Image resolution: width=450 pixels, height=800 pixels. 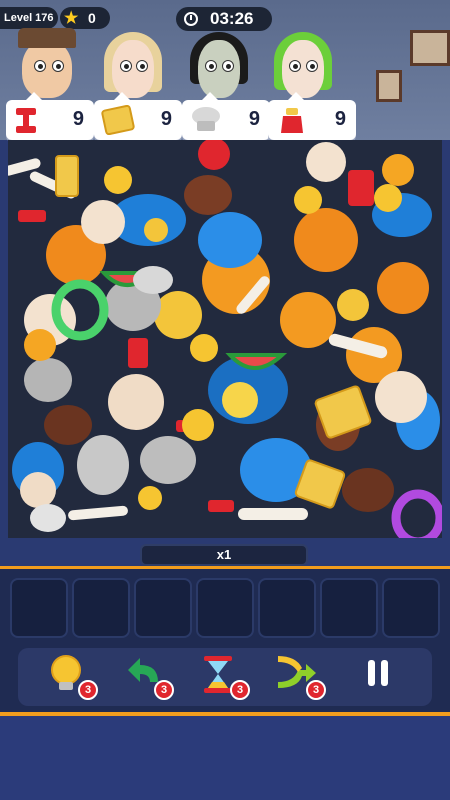 I want to click on shuffle-booster-button: 3, so click(x=300, y=677).